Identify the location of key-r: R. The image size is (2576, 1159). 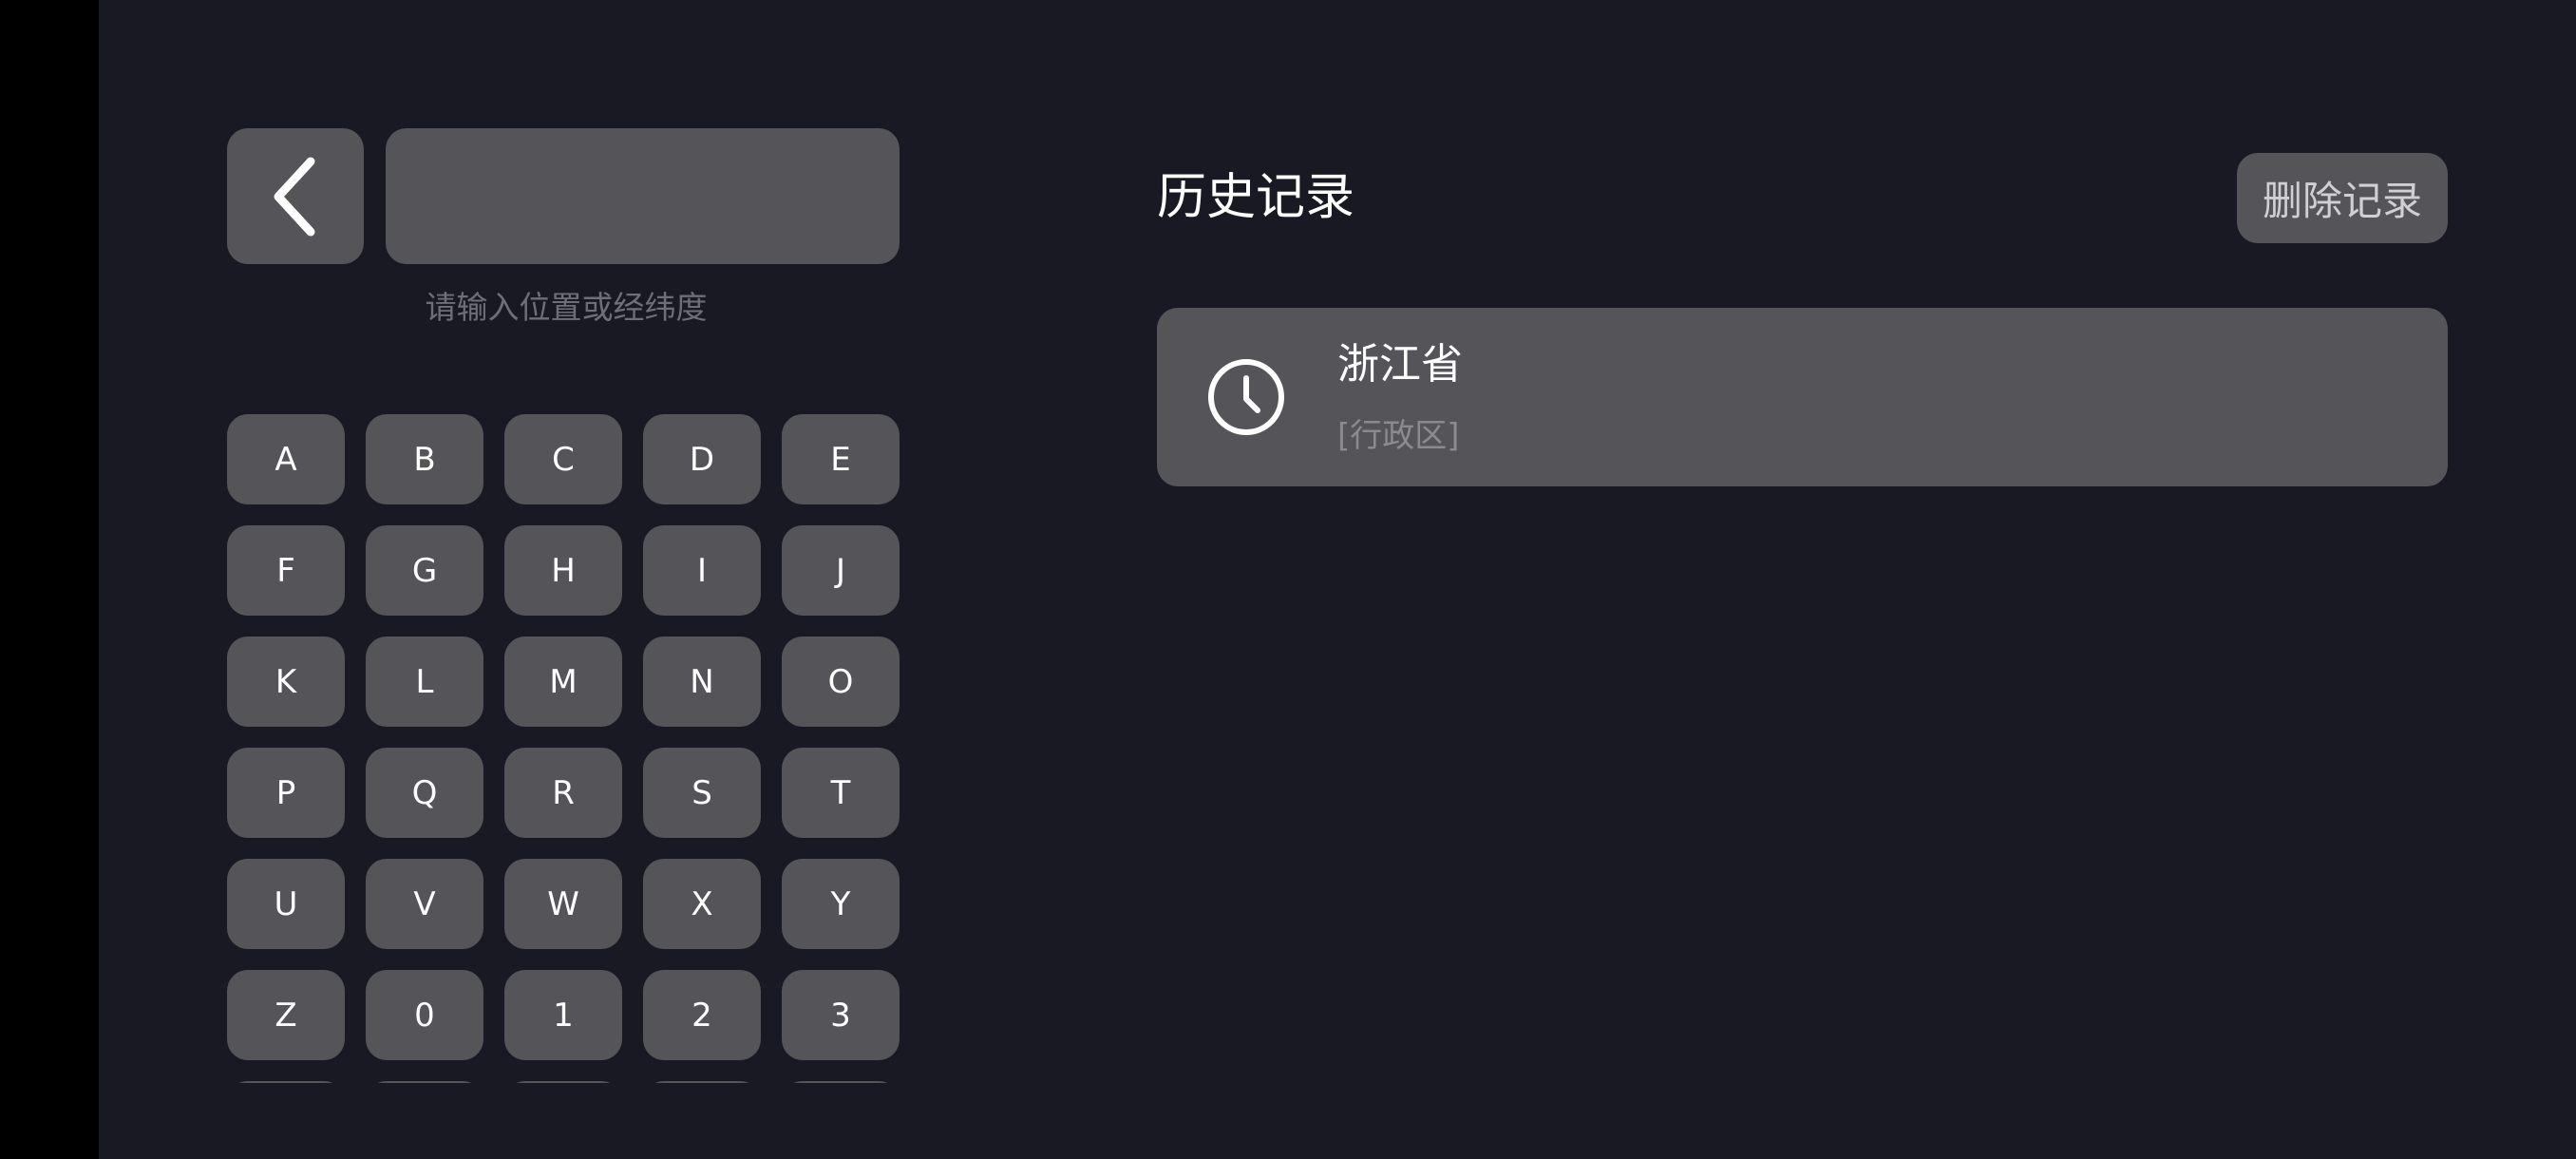
(563, 793).